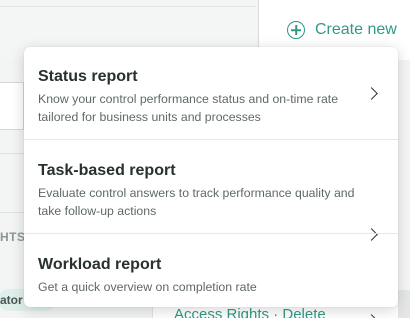 The height and width of the screenshot is (318, 410). What do you see at coordinates (12, 106) in the screenshot?
I see `search-input` at bounding box center [12, 106].